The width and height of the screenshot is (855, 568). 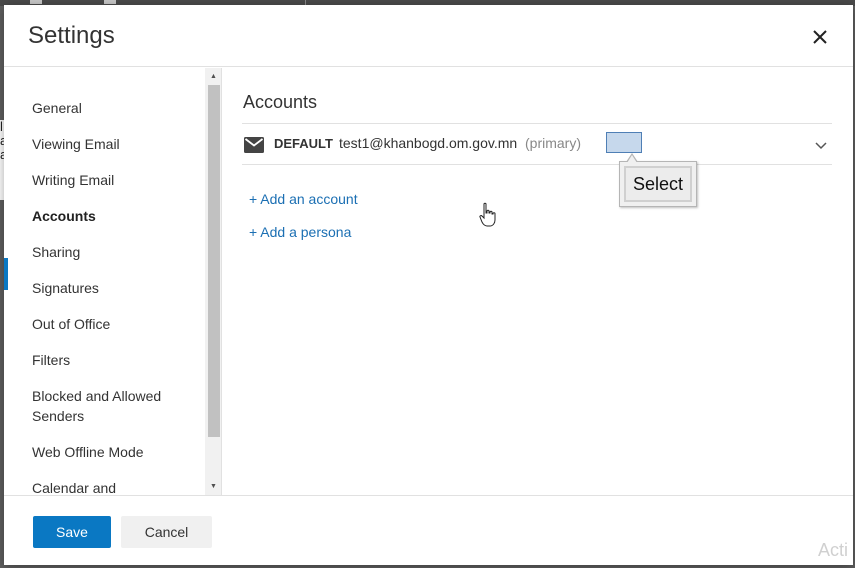 What do you see at coordinates (553, 143) in the screenshot?
I see `account-primary-label: (primary)` at bounding box center [553, 143].